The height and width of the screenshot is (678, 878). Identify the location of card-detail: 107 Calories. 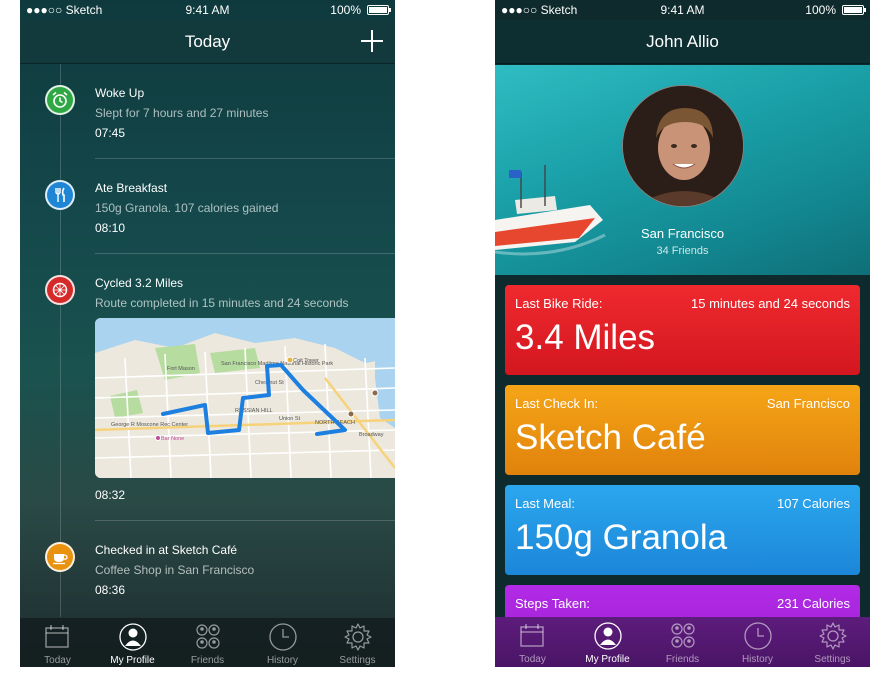
(813, 503).